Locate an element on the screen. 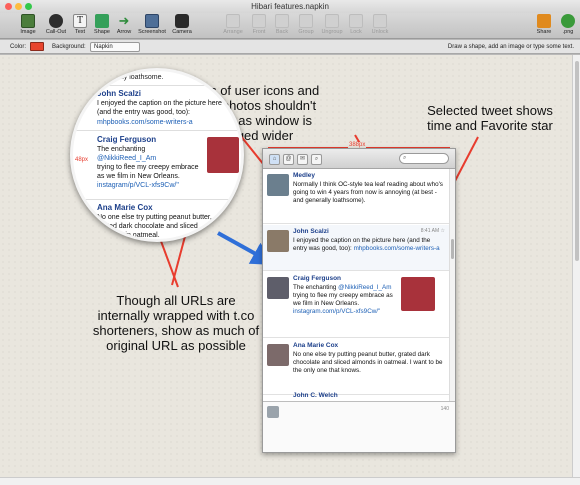  unlock-icon is located at coordinates (380, 21).